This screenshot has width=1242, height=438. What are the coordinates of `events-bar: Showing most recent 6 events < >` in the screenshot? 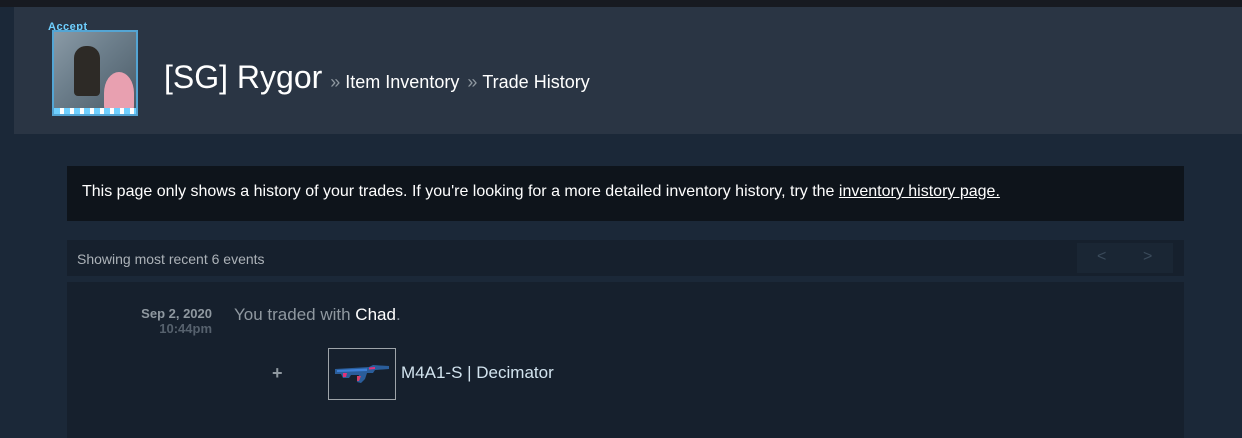 It's located at (625, 258).